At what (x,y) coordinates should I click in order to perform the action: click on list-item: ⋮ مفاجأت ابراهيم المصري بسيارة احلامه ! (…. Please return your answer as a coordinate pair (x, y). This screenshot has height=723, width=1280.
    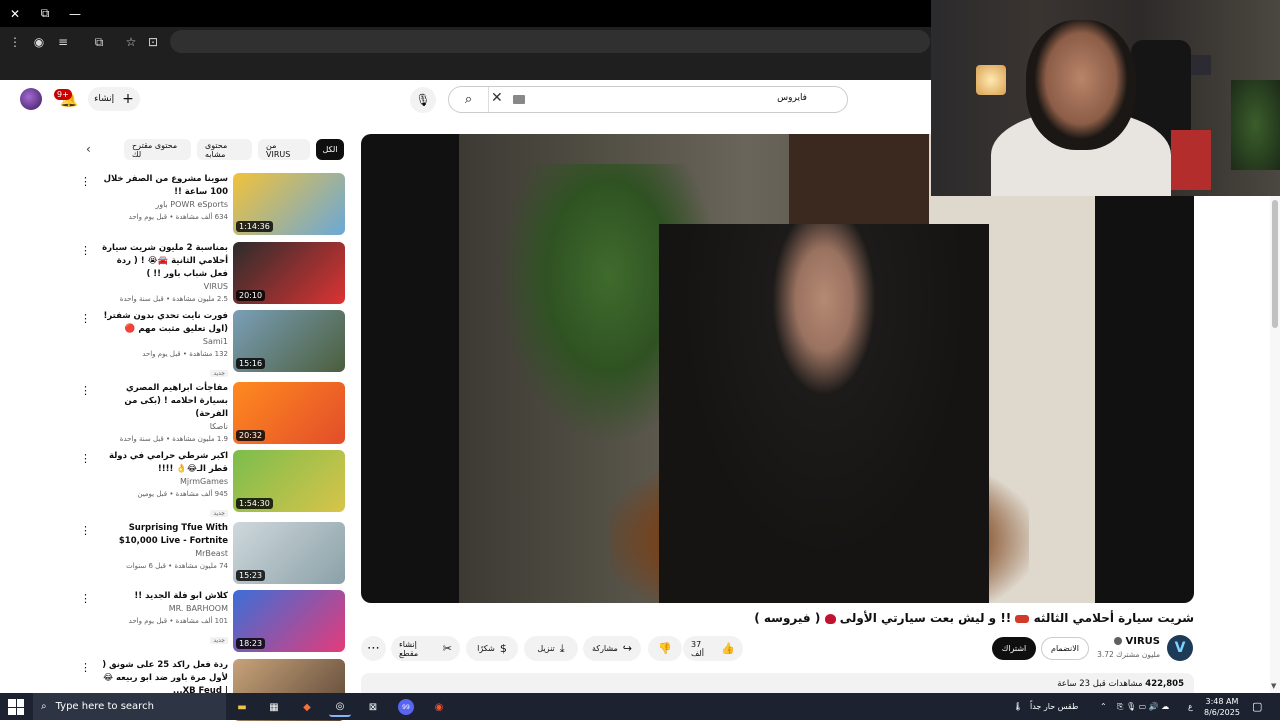
    Looking at the image, I should click on (213, 414).